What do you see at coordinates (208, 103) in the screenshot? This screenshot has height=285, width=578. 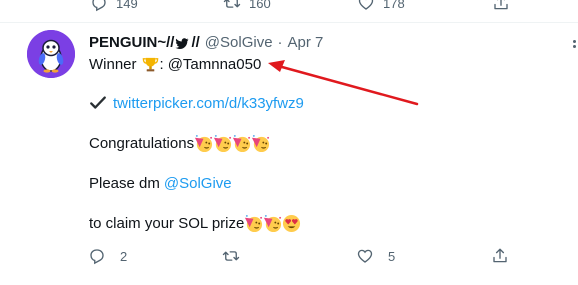 I see `twitterpicker-link: twitterpicker.com/d/k33yfwz9` at bounding box center [208, 103].